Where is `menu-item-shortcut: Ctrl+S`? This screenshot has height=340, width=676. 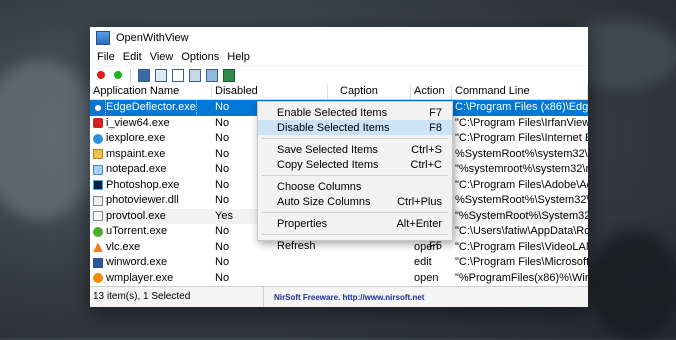
menu-item-shortcut: Ctrl+S is located at coordinates (426, 149).